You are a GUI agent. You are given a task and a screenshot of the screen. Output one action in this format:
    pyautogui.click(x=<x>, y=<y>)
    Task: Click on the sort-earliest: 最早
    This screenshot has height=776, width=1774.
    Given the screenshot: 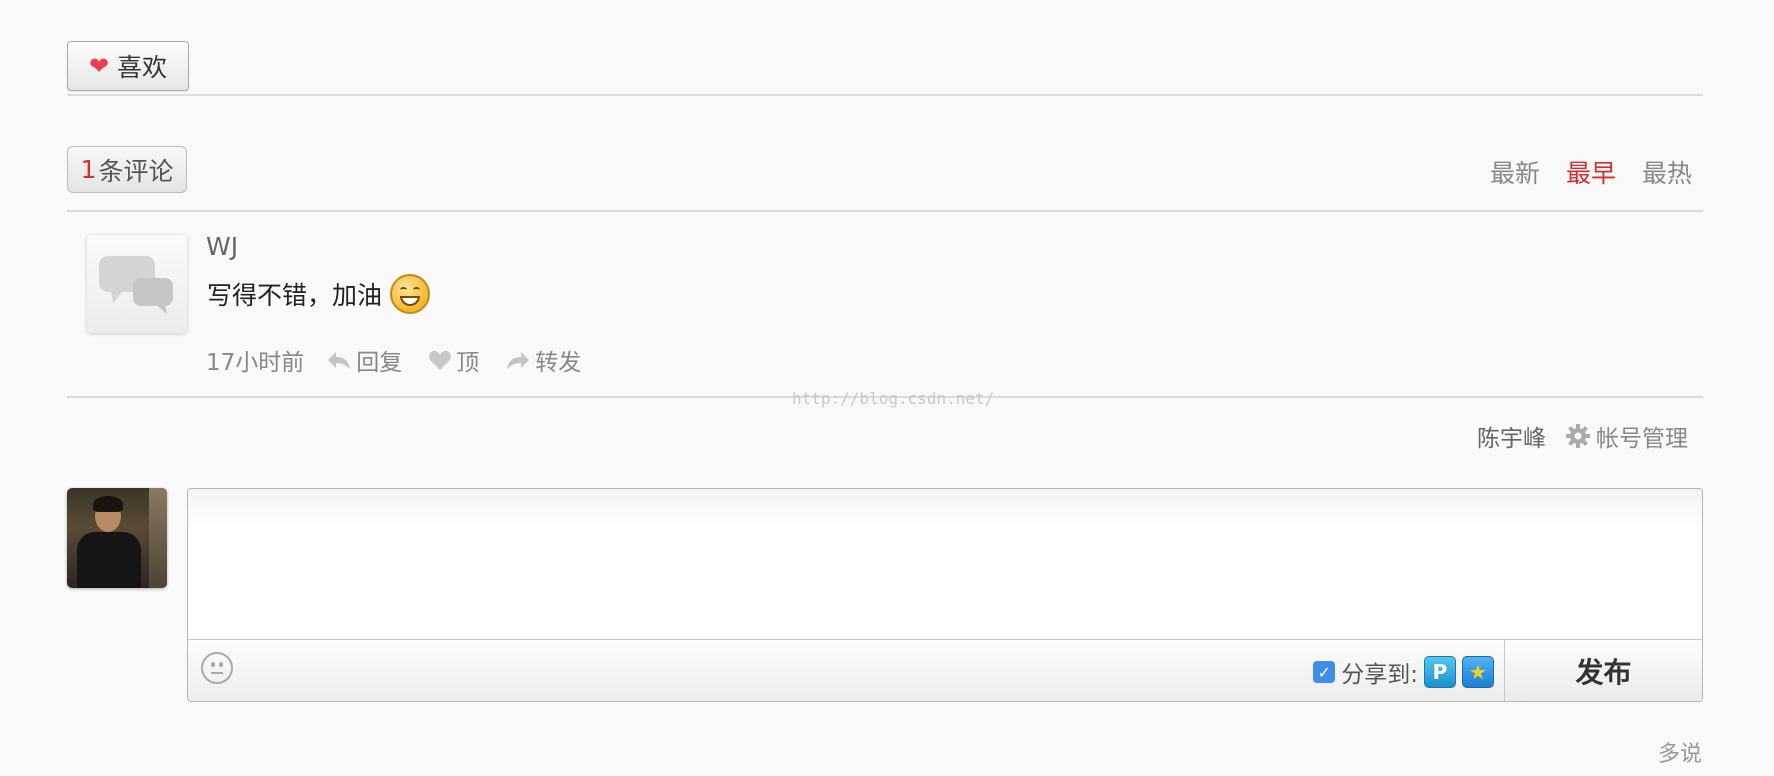 What is the action you would take?
    pyautogui.click(x=1591, y=172)
    